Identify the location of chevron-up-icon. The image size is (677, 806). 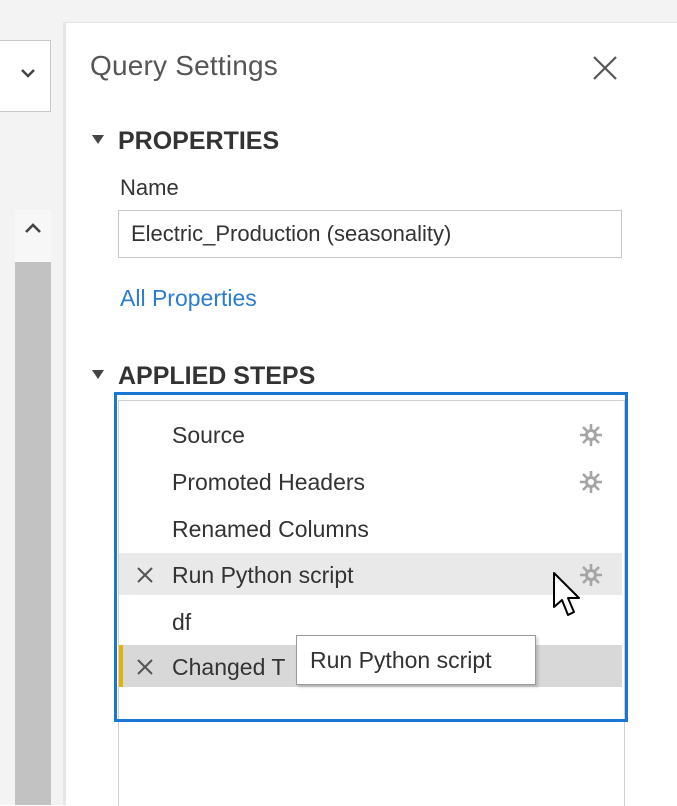
(33, 228).